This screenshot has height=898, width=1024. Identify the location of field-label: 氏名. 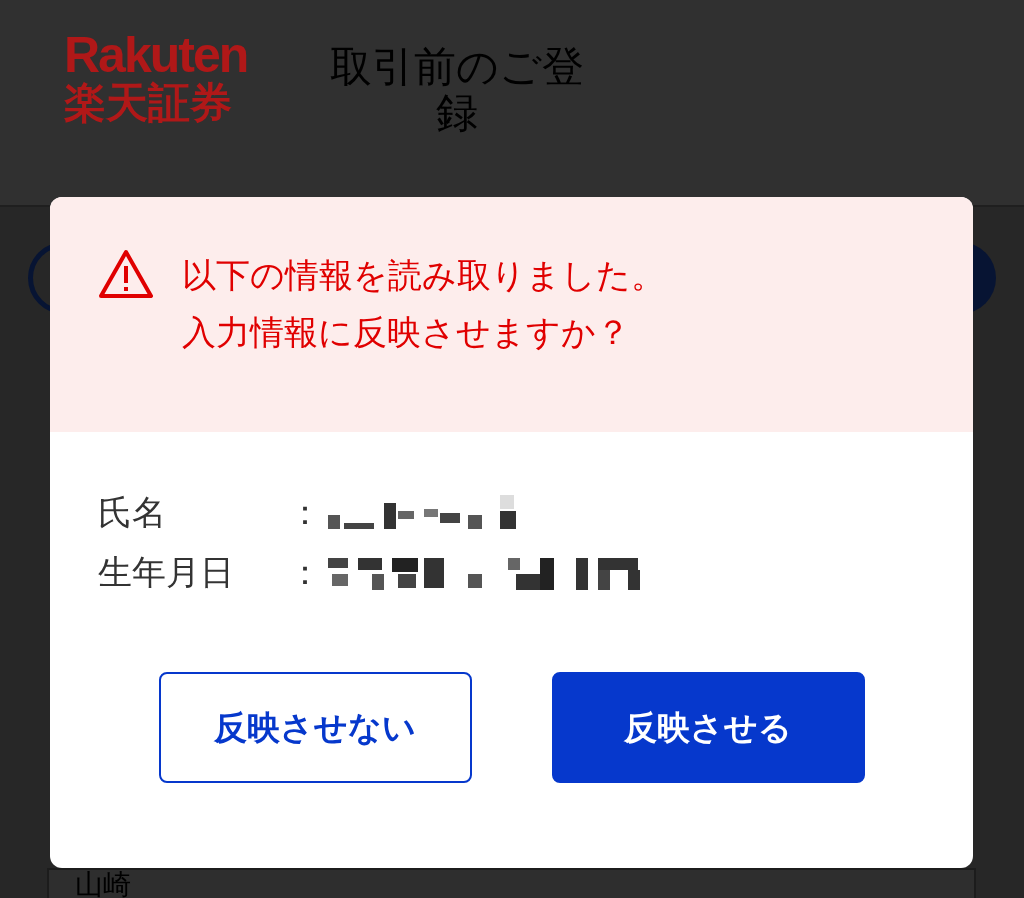
(132, 512).